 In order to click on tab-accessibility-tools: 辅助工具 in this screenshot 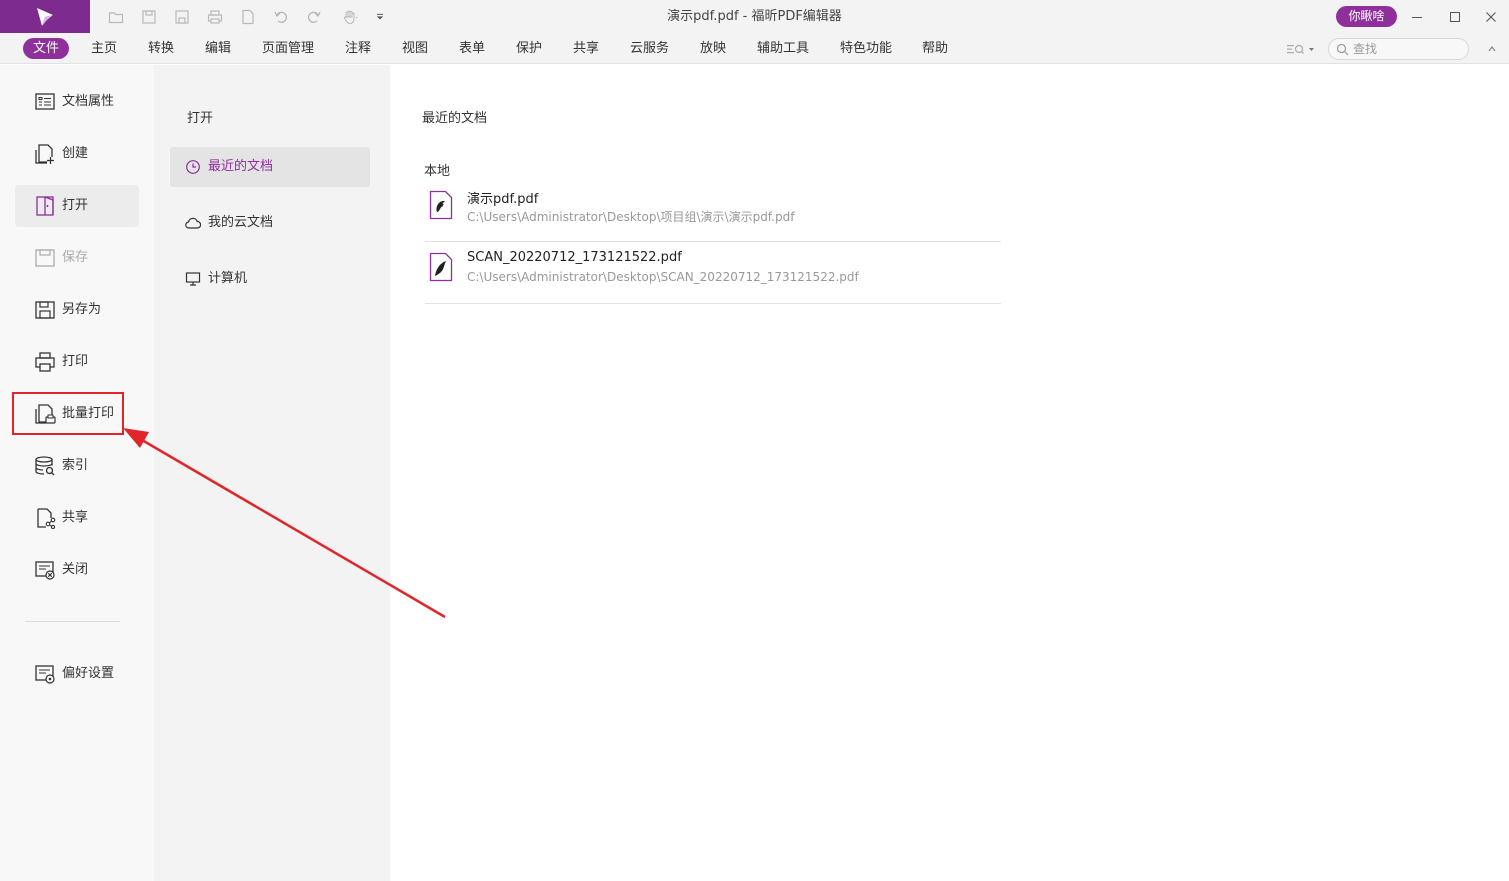, I will do `click(783, 48)`.